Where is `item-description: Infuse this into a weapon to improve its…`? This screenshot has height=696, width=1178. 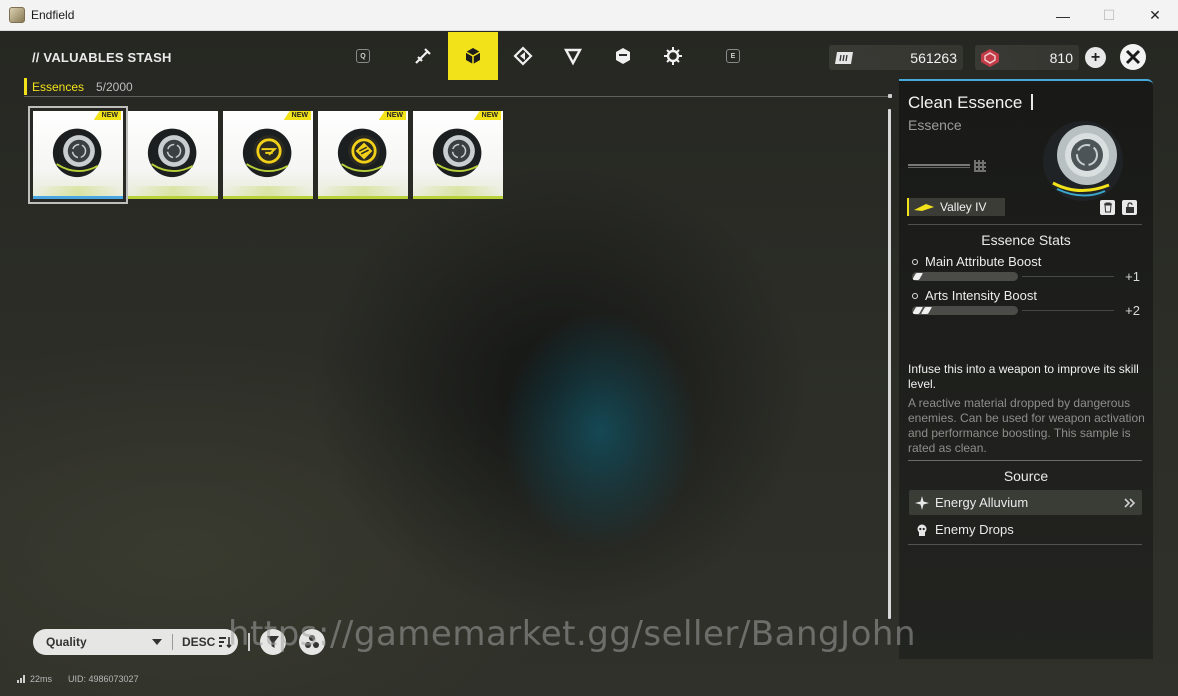 item-description: Infuse this into a weapon to improve its… is located at coordinates (1023, 376).